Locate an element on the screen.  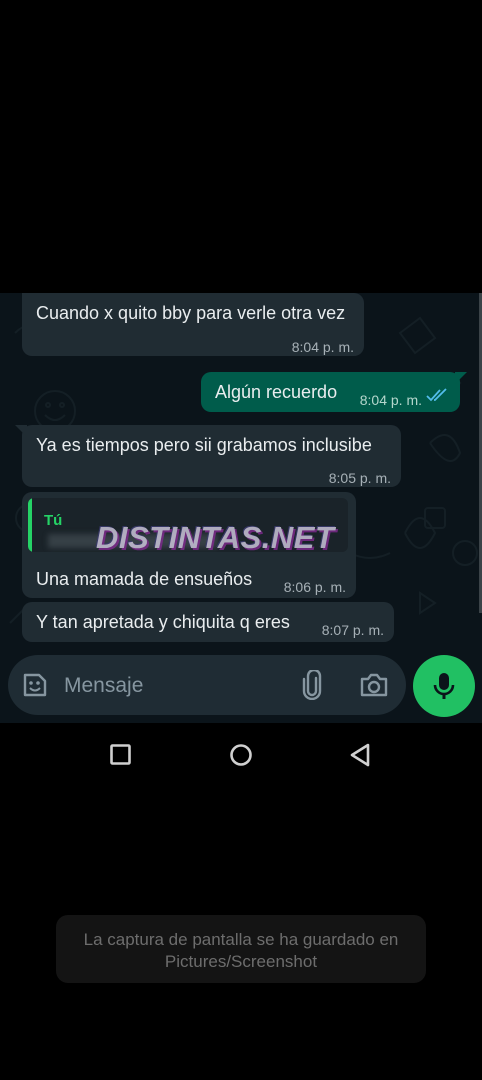
camera-icon is located at coordinates (374, 685).